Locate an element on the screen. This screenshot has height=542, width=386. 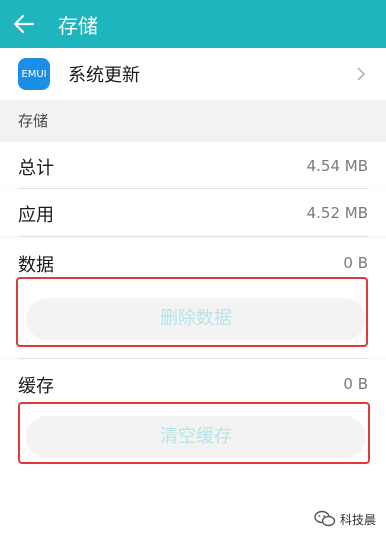
cache-label: 缓存 is located at coordinates (36, 386).